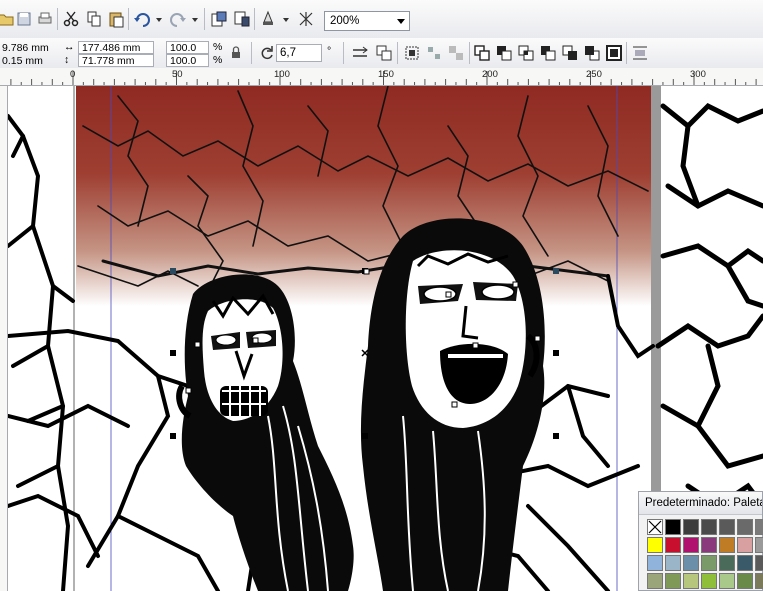  I want to click on scale-y-unit: %, so click(218, 60).